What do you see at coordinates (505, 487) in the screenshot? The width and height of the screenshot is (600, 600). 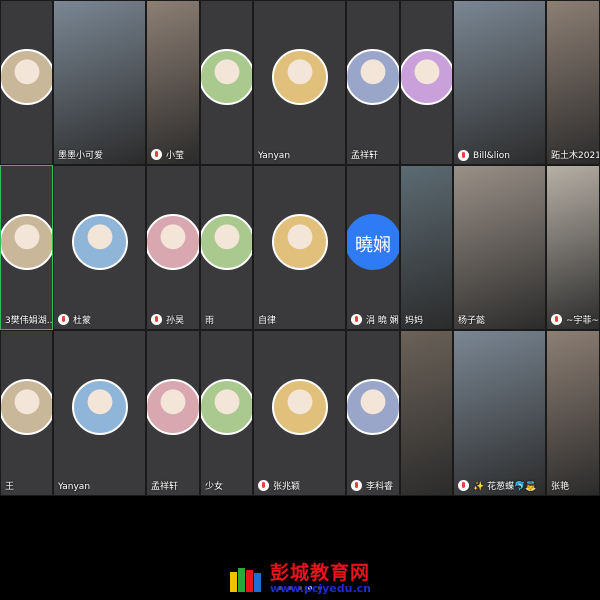 I see `participant-name: ✨ 花葱蝶🐬👼` at bounding box center [505, 487].